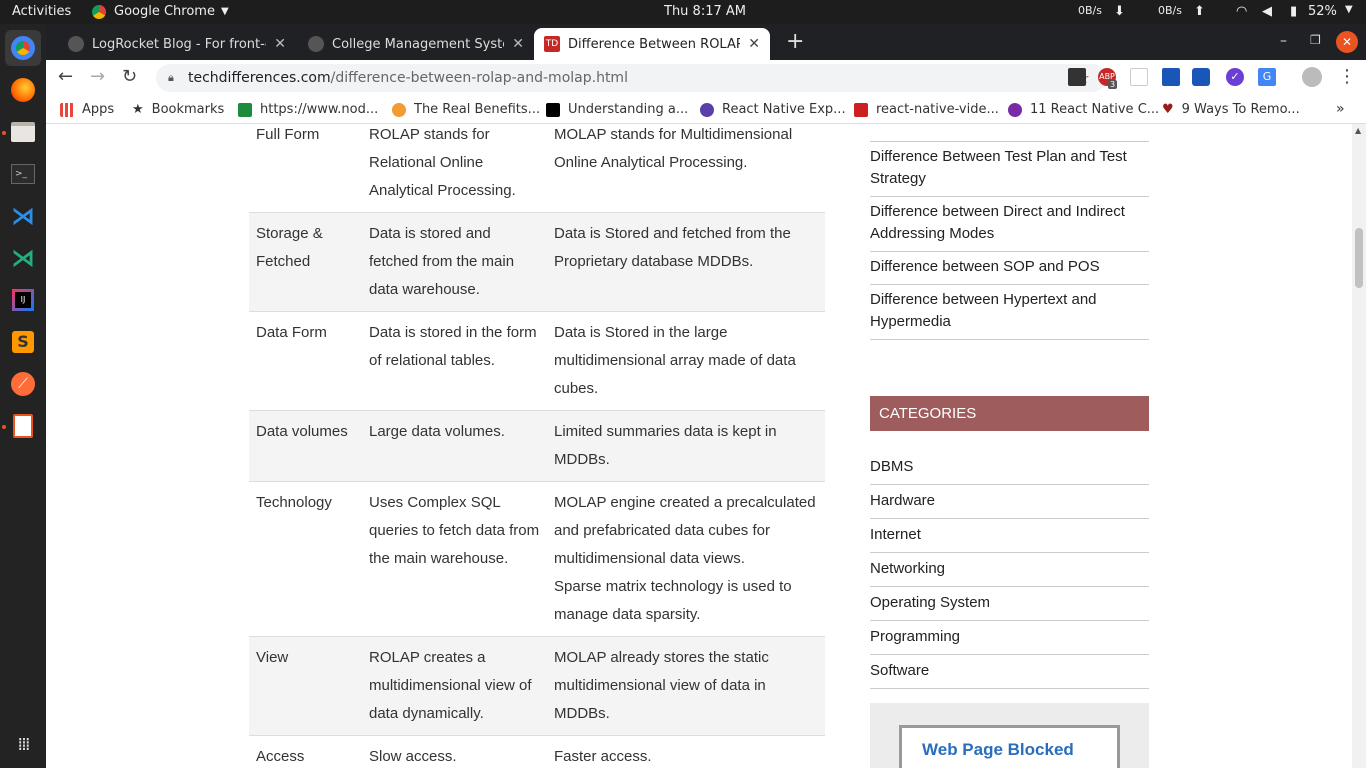  Describe the element at coordinates (454, 751) in the screenshot. I see `rolap-cell: Slow access.` at that location.